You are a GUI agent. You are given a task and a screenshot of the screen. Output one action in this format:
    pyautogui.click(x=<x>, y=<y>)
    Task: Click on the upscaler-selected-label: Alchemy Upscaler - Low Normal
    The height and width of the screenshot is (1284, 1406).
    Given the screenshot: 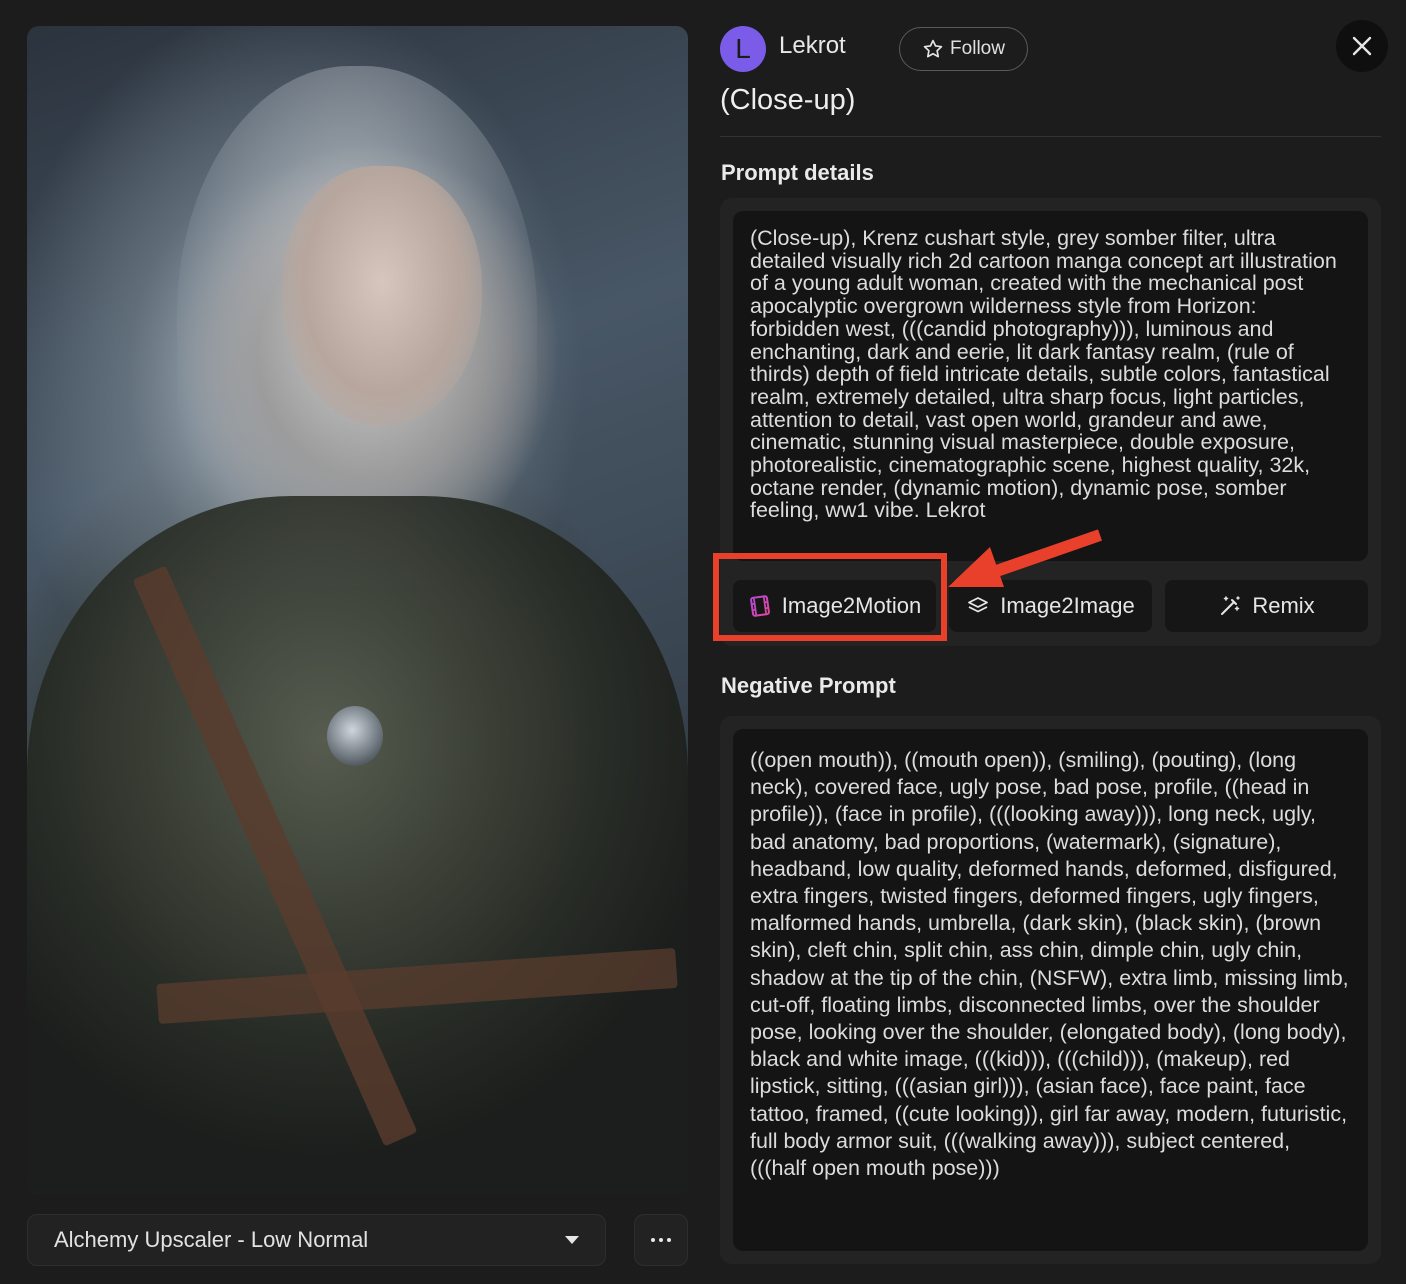 What is the action you would take?
    pyautogui.click(x=211, y=1239)
    